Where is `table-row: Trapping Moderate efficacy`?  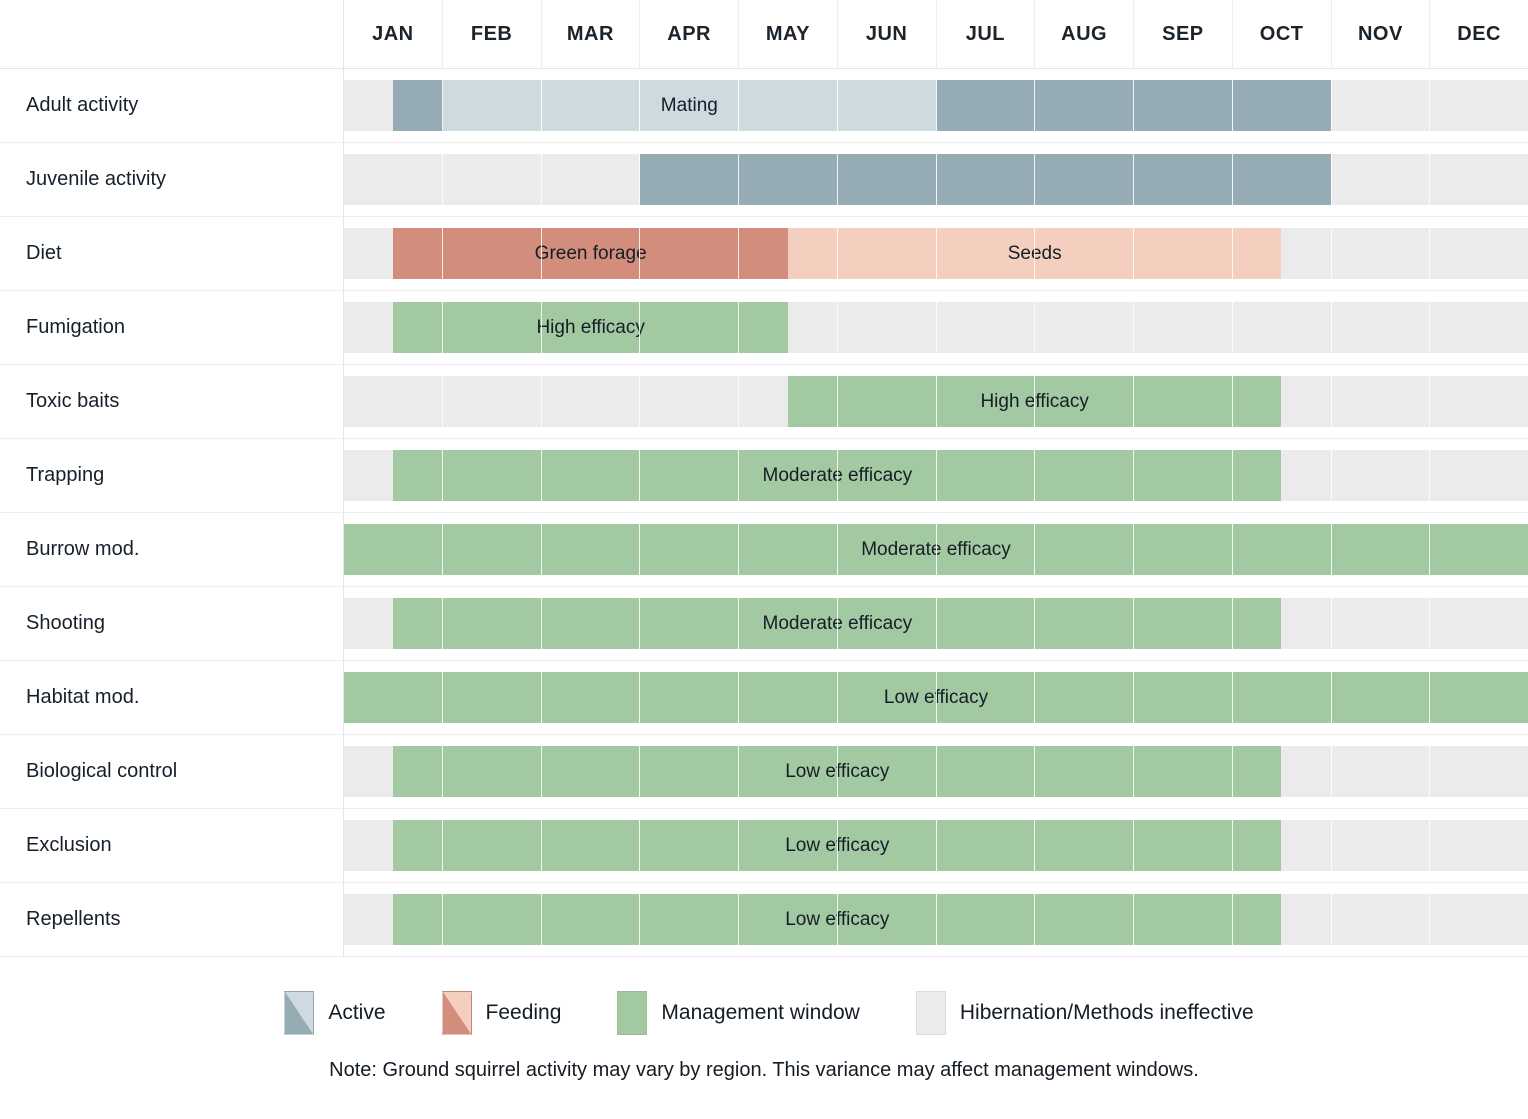 table-row: Trapping Moderate efficacy is located at coordinates (764, 476).